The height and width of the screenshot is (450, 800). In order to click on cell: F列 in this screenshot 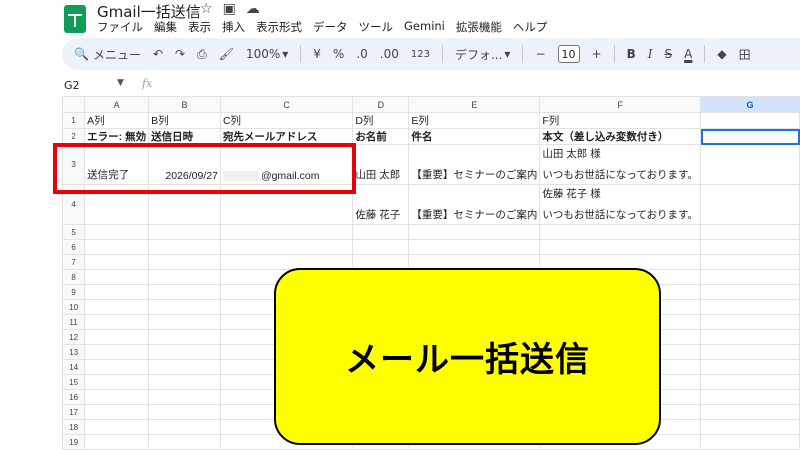, I will do `click(620, 120)`.